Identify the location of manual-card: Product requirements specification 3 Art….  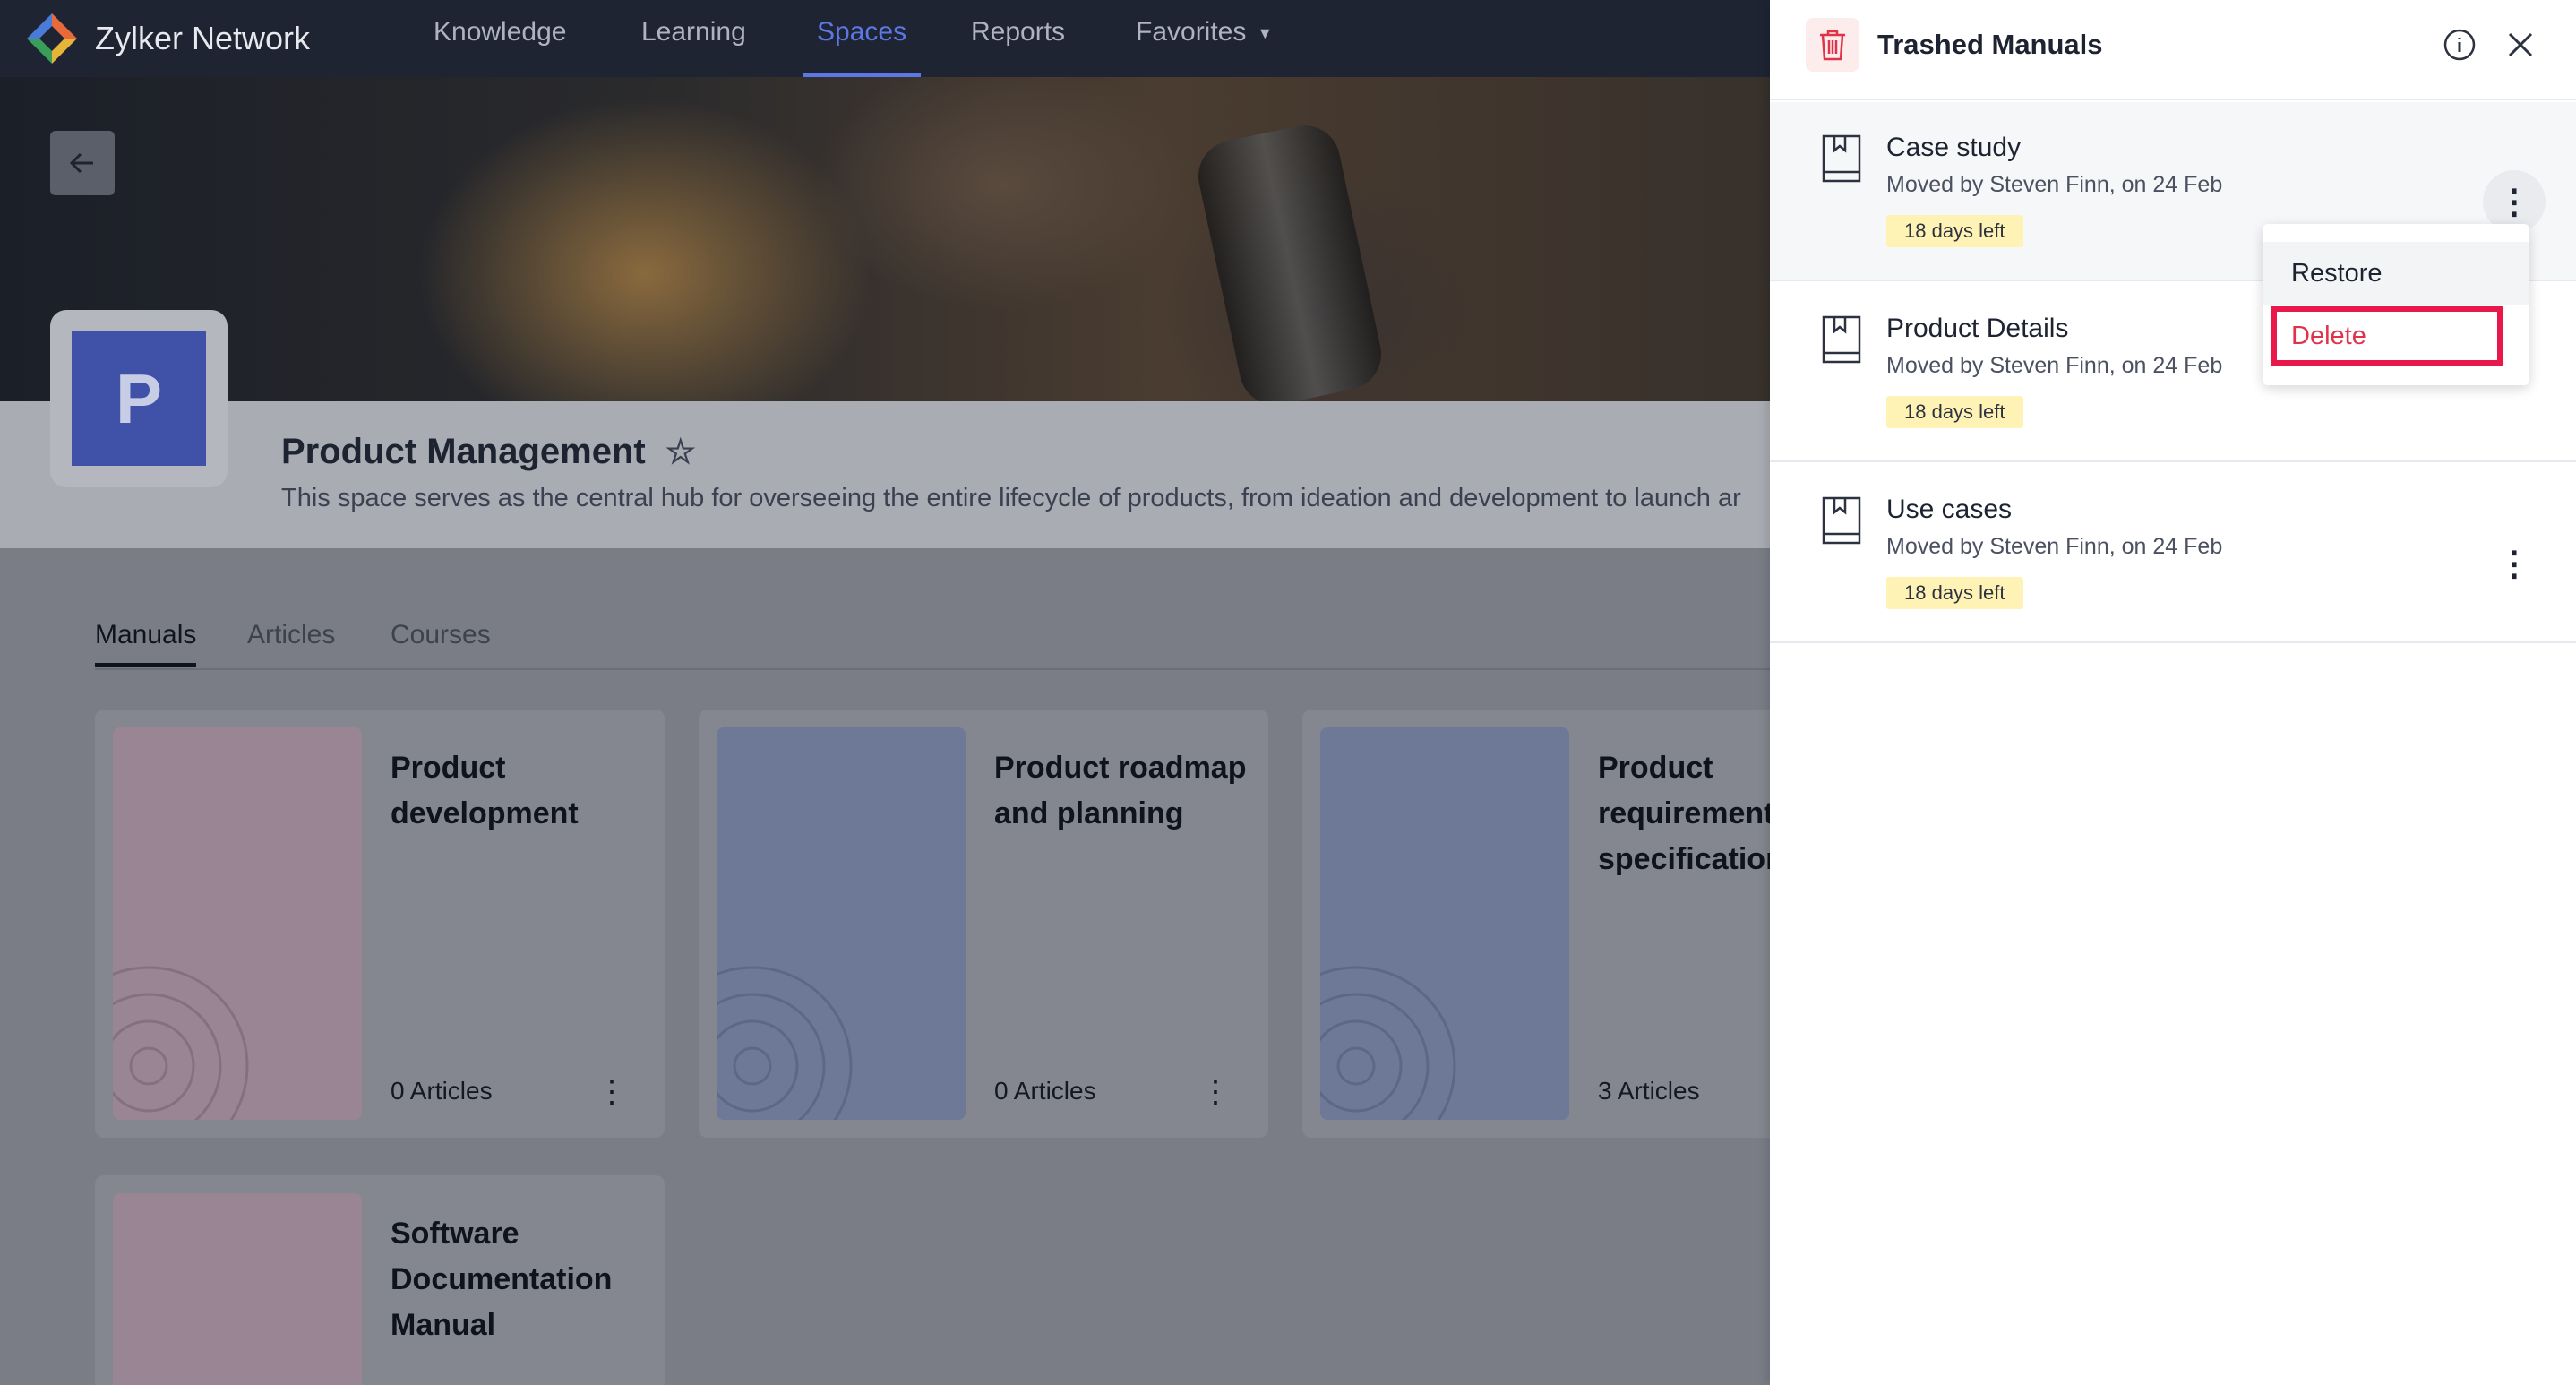
(1539, 924).